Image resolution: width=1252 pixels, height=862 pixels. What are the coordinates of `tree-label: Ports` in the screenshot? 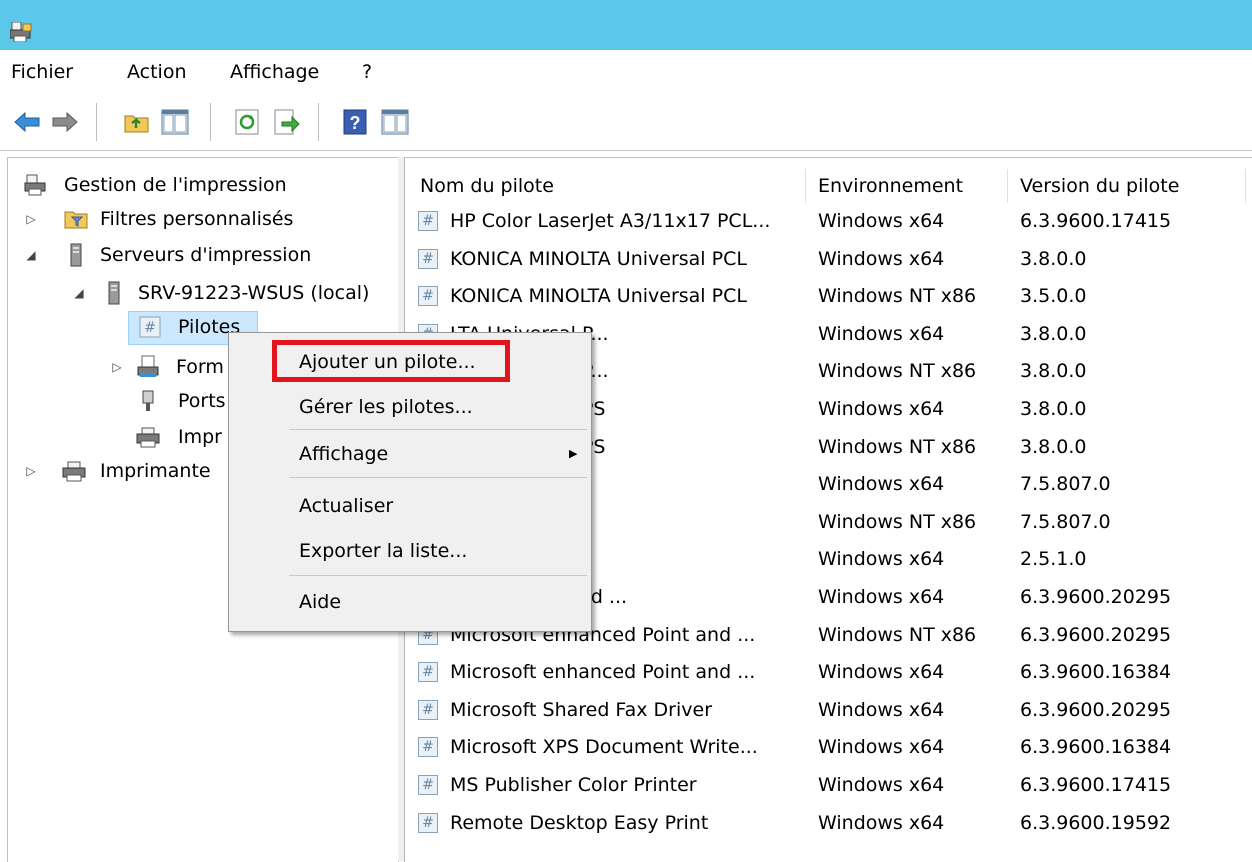 It's located at (202, 401).